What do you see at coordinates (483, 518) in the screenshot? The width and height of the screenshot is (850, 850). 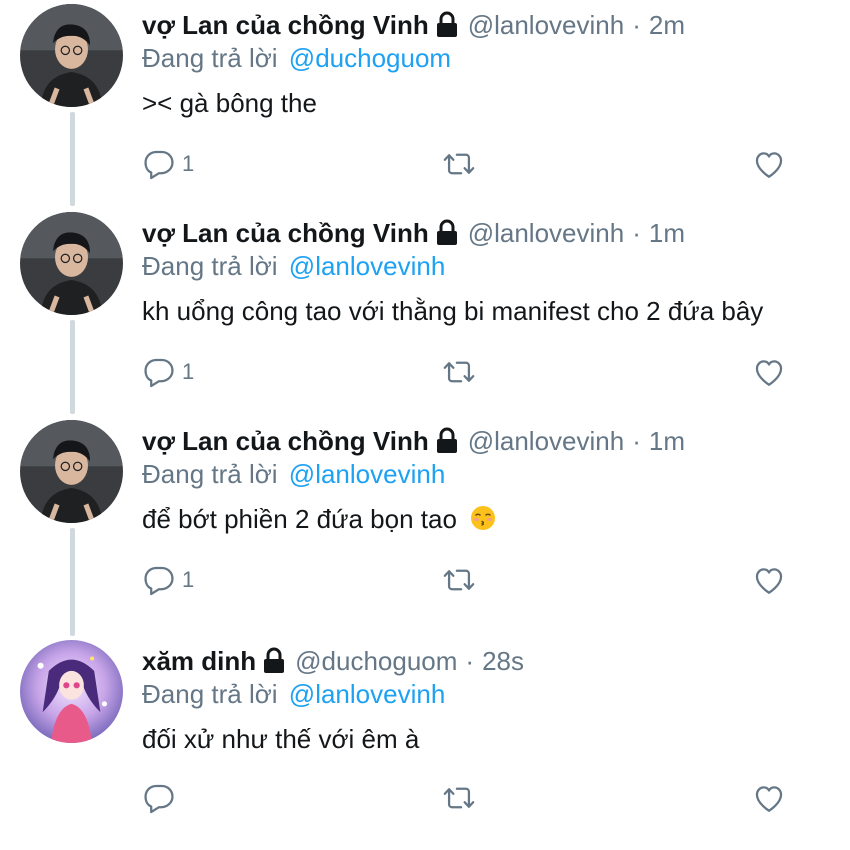 I see `kissing-face-emoji` at bounding box center [483, 518].